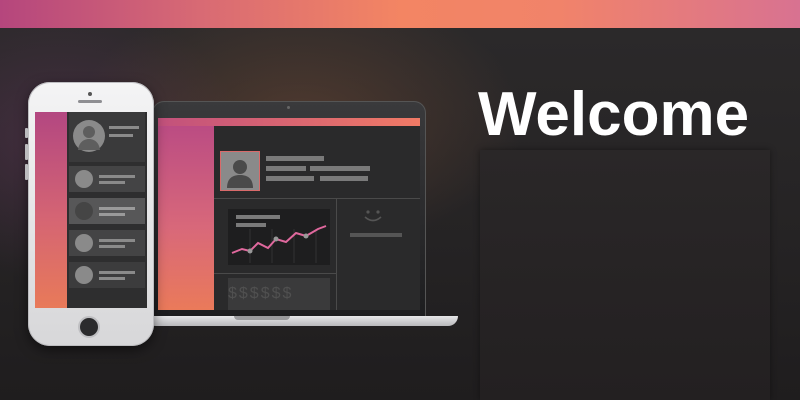 This screenshot has height=400, width=800. I want to click on laptop-notch, so click(262, 318).